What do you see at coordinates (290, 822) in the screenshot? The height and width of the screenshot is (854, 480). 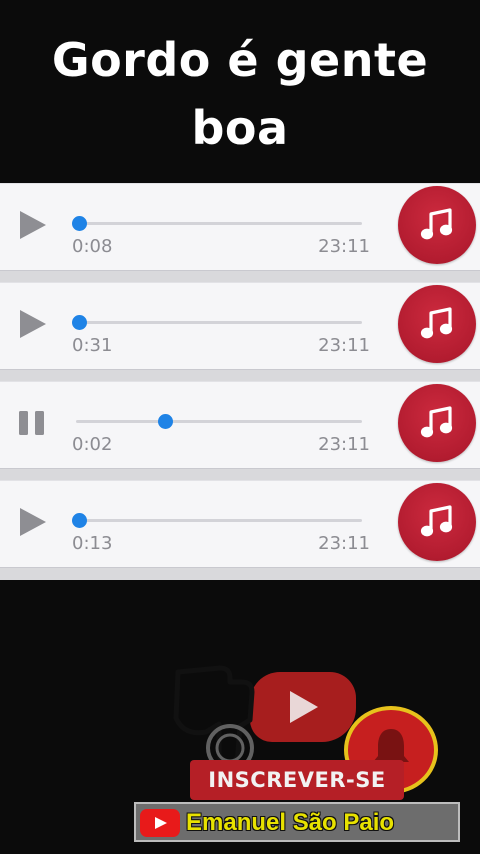 I see `channel-name: Emanuel São Paio` at bounding box center [290, 822].